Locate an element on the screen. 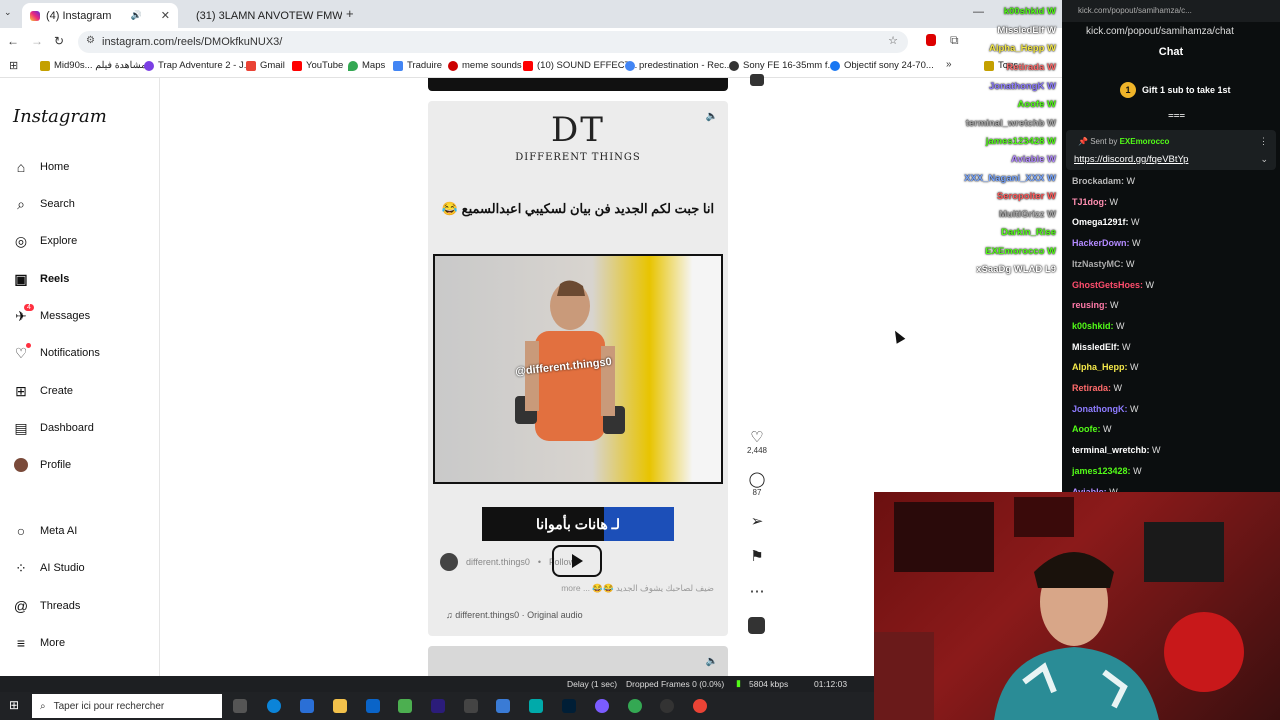 The width and height of the screenshot is (1280, 720). more-bookmarks-icon: » is located at coordinates (949, 64).